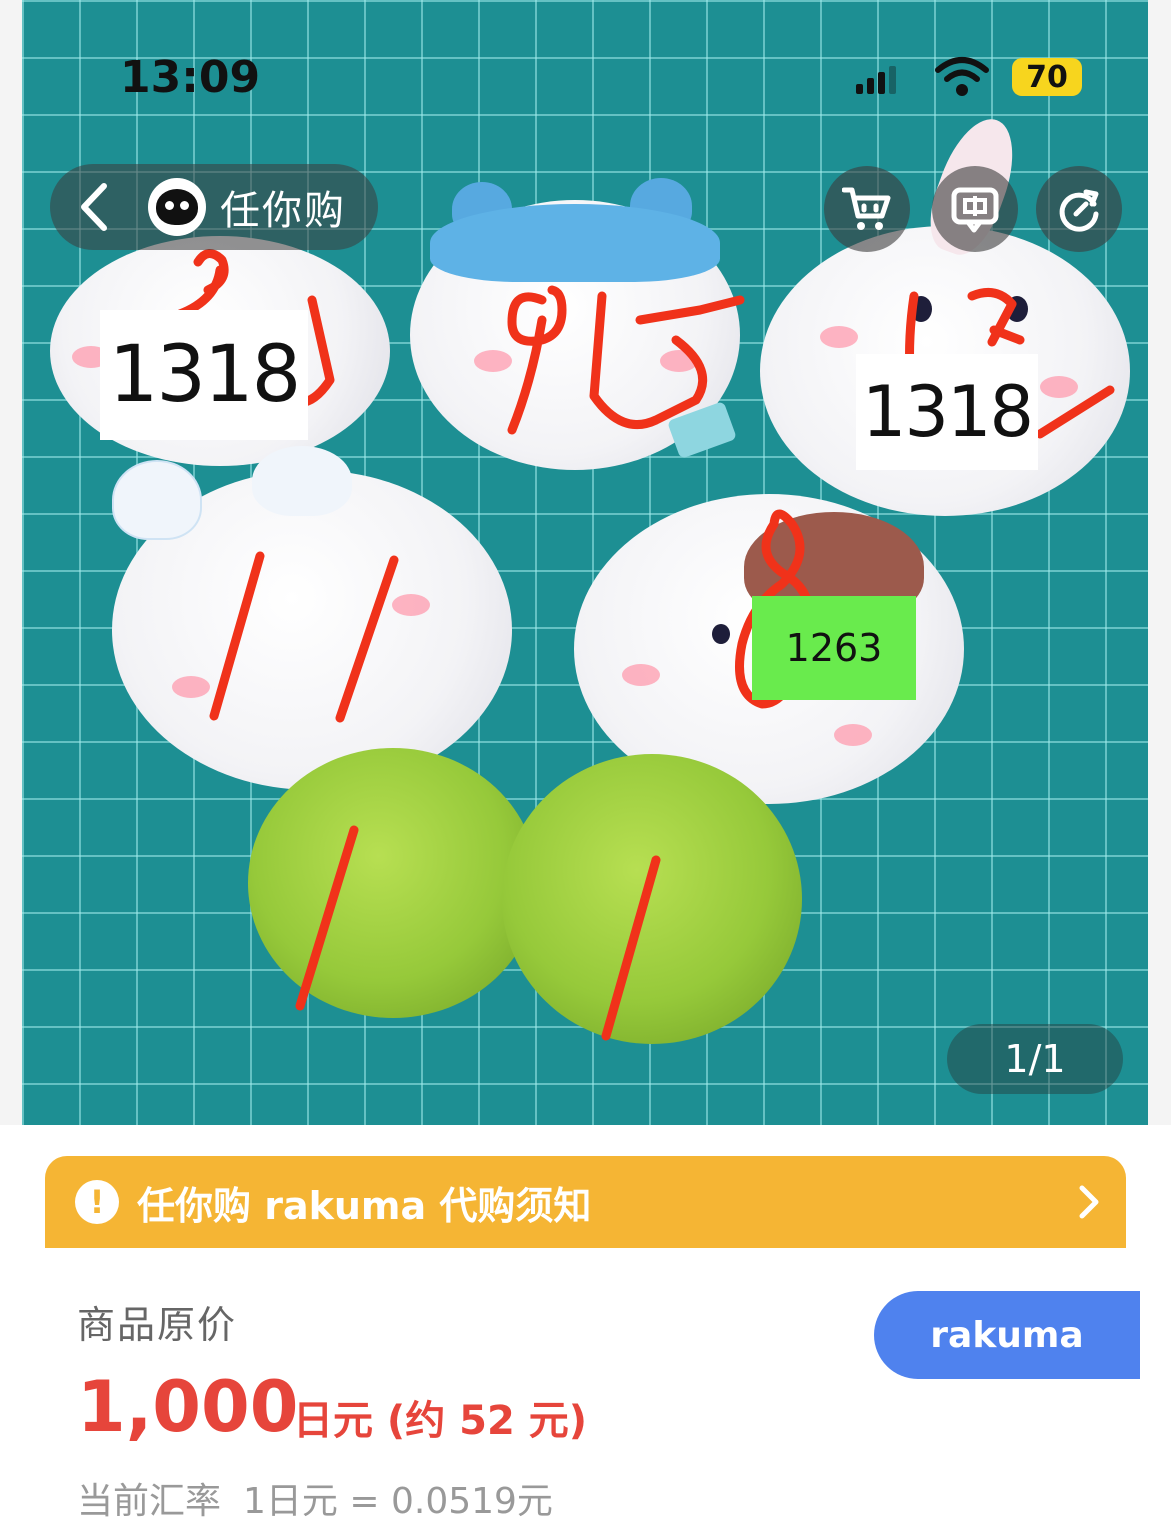  What do you see at coordinates (157, 1325) in the screenshot?
I see `original-price-label: 商品原价` at bounding box center [157, 1325].